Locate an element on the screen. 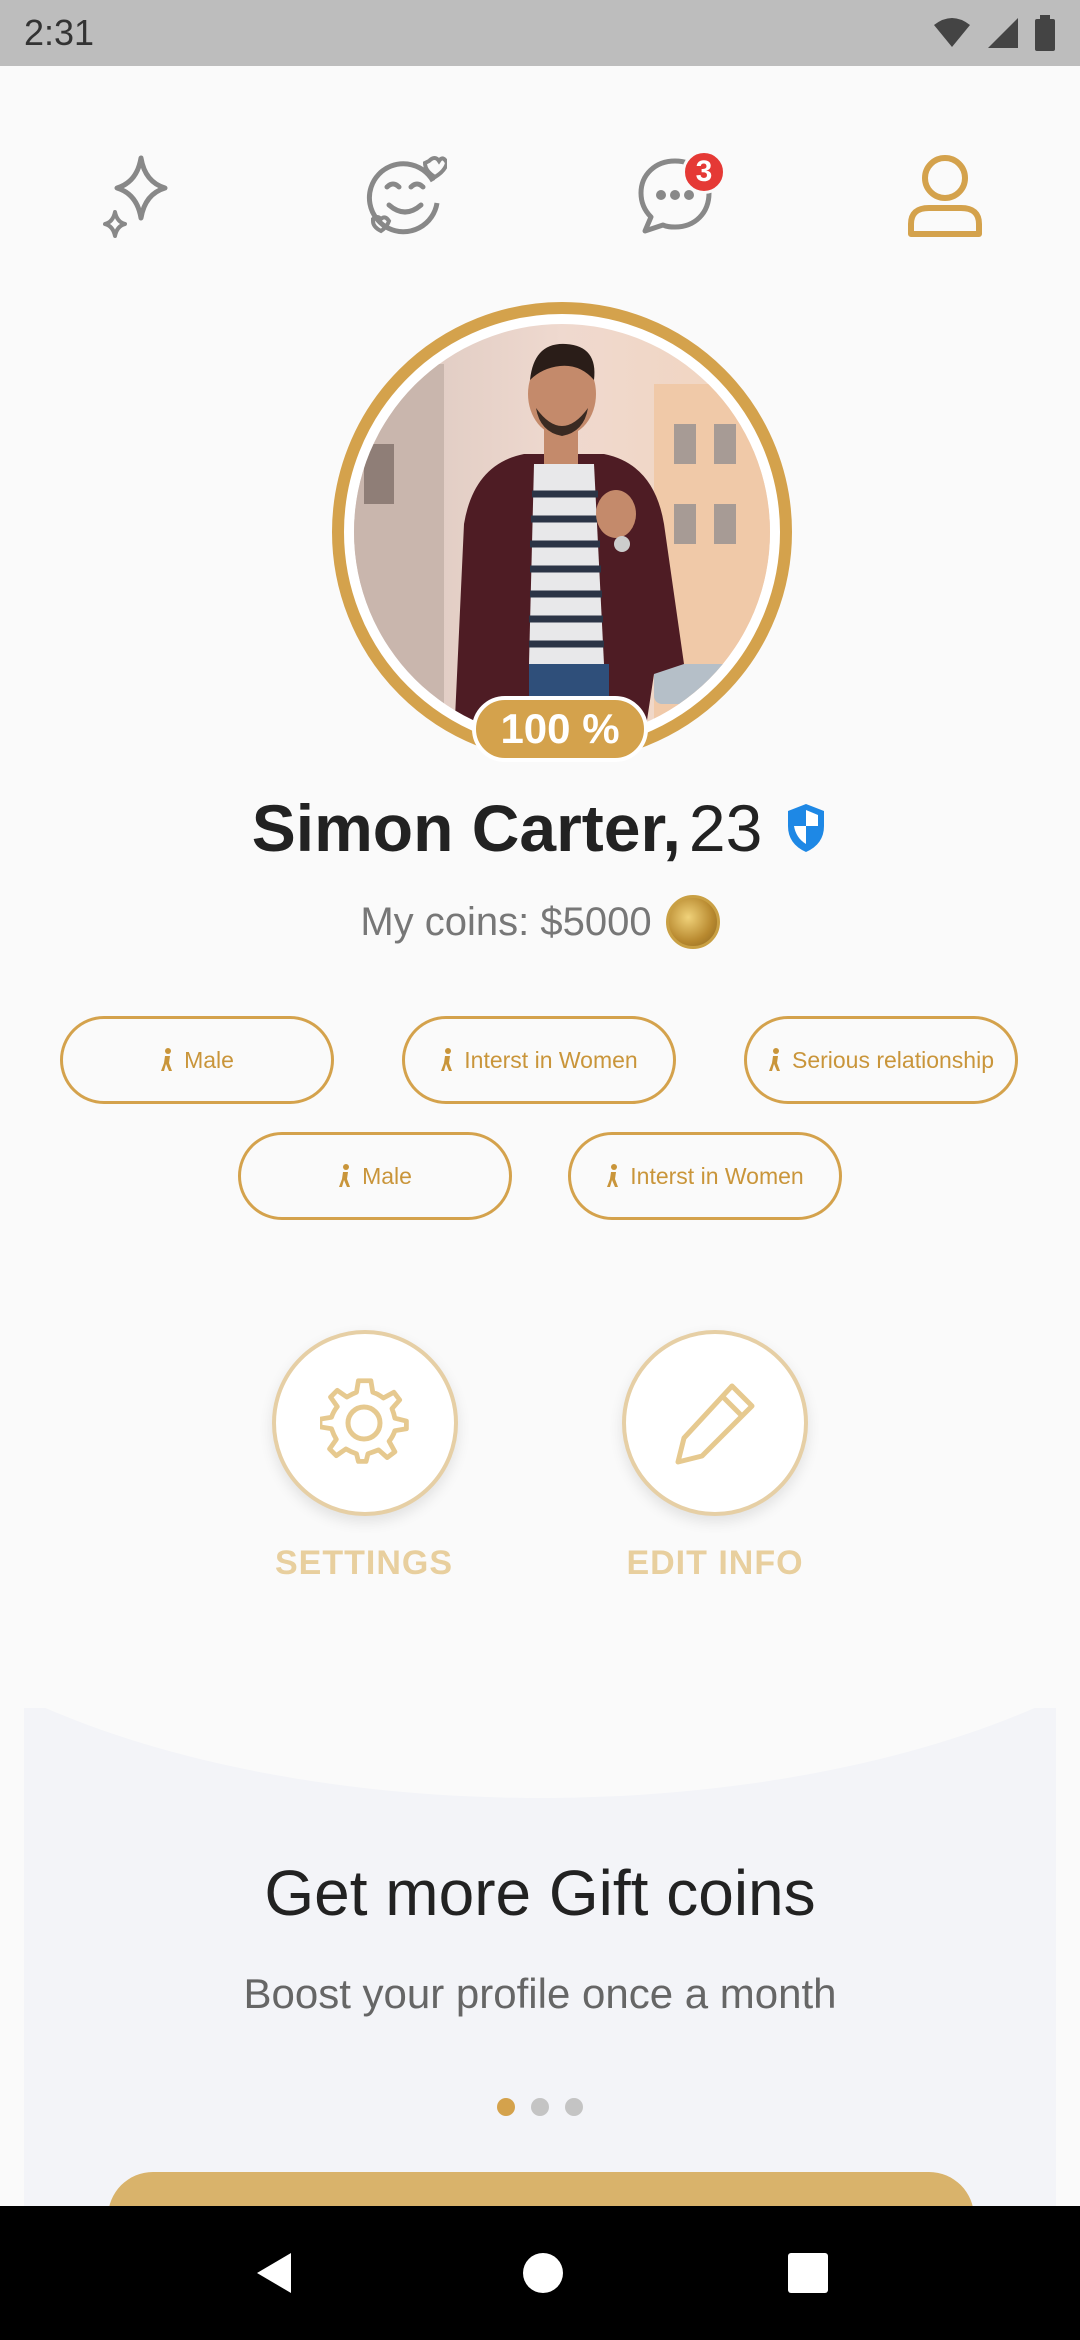  coin-icon is located at coordinates (692, 922).